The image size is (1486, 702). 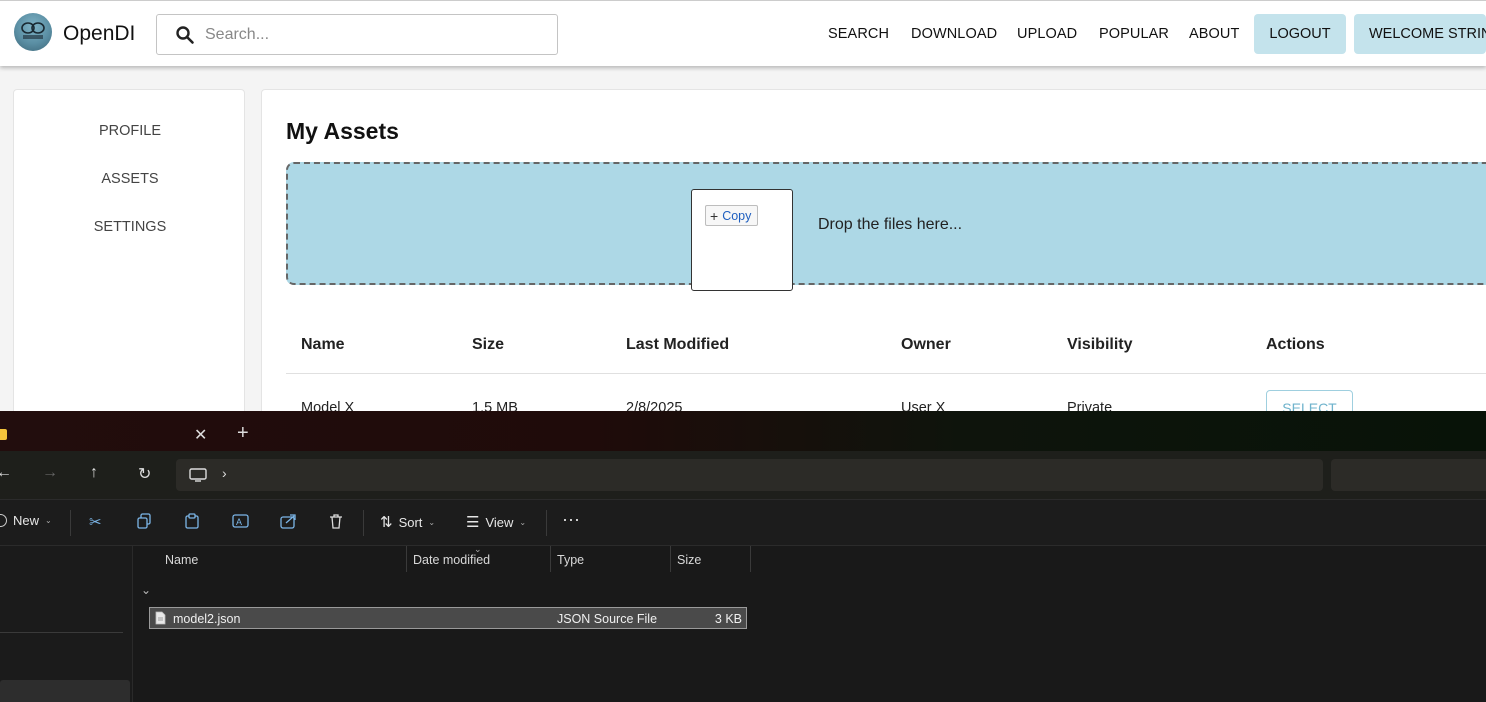 I want to click on column-header-date-modified: Date modified, so click(x=451, y=560).